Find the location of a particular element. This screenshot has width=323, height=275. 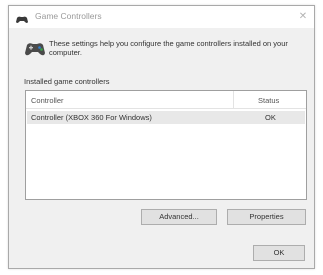

column-header-status: Status is located at coordinates (268, 100).